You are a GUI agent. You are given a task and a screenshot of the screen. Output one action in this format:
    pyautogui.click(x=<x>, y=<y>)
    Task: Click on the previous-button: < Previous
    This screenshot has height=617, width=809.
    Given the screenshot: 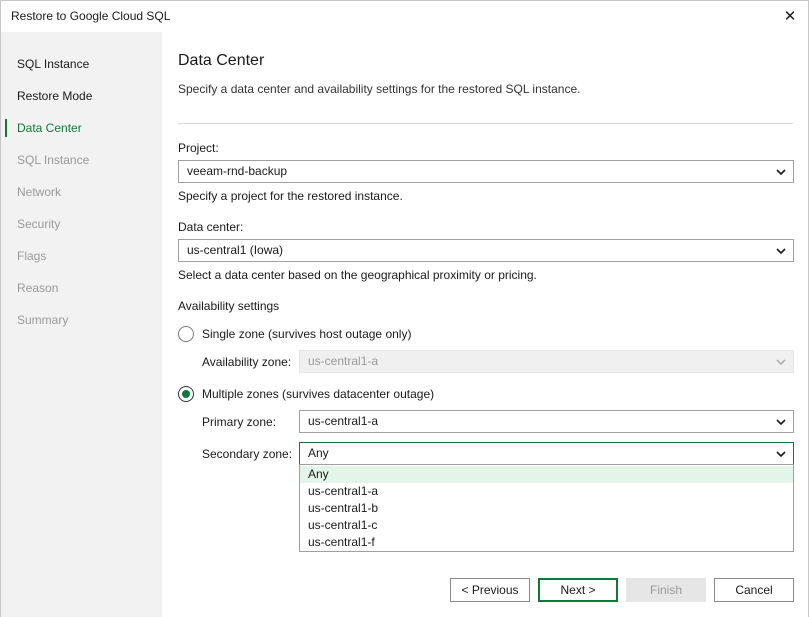 What is the action you would take?
    pyautogui.click(x=490, y=590)
    